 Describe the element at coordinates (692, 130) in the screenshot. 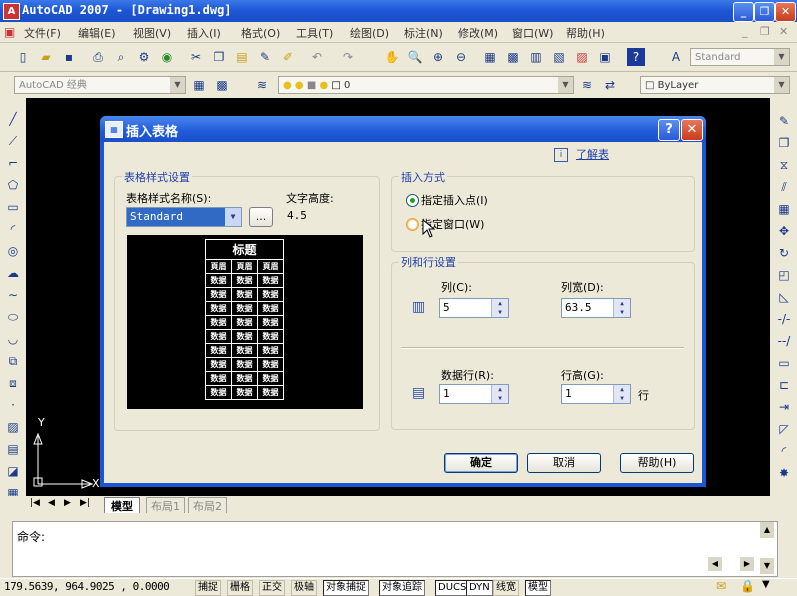

I see `close-icon: ✕` at that location.